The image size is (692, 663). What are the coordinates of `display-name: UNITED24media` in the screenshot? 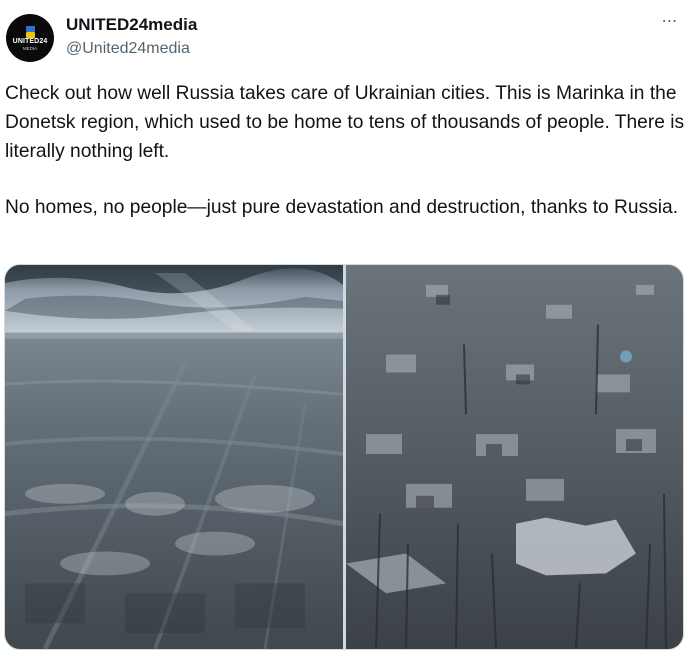 It's located at (131, 25).